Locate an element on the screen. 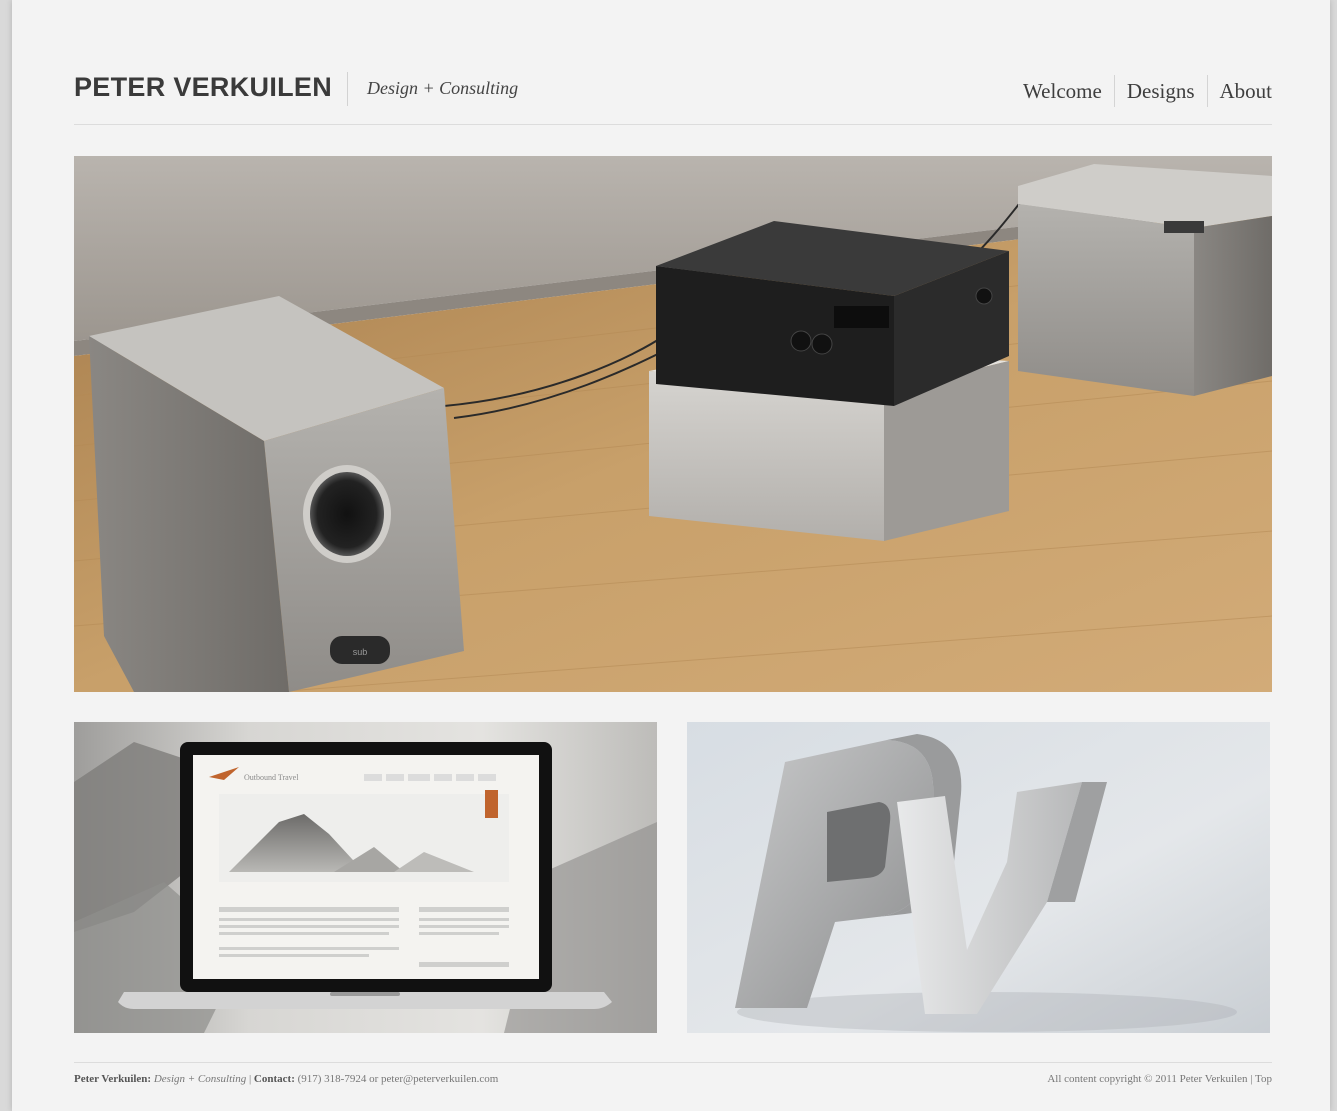  main-nav: Welcome Designs About is located at coordinates (1141, 91).